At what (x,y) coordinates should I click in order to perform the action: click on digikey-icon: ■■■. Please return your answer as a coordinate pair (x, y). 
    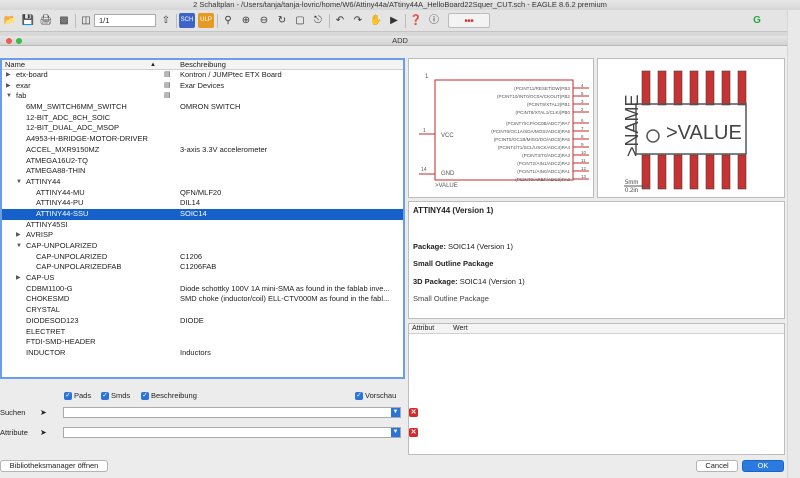
    Looking at the image, I should click on (469, 20).